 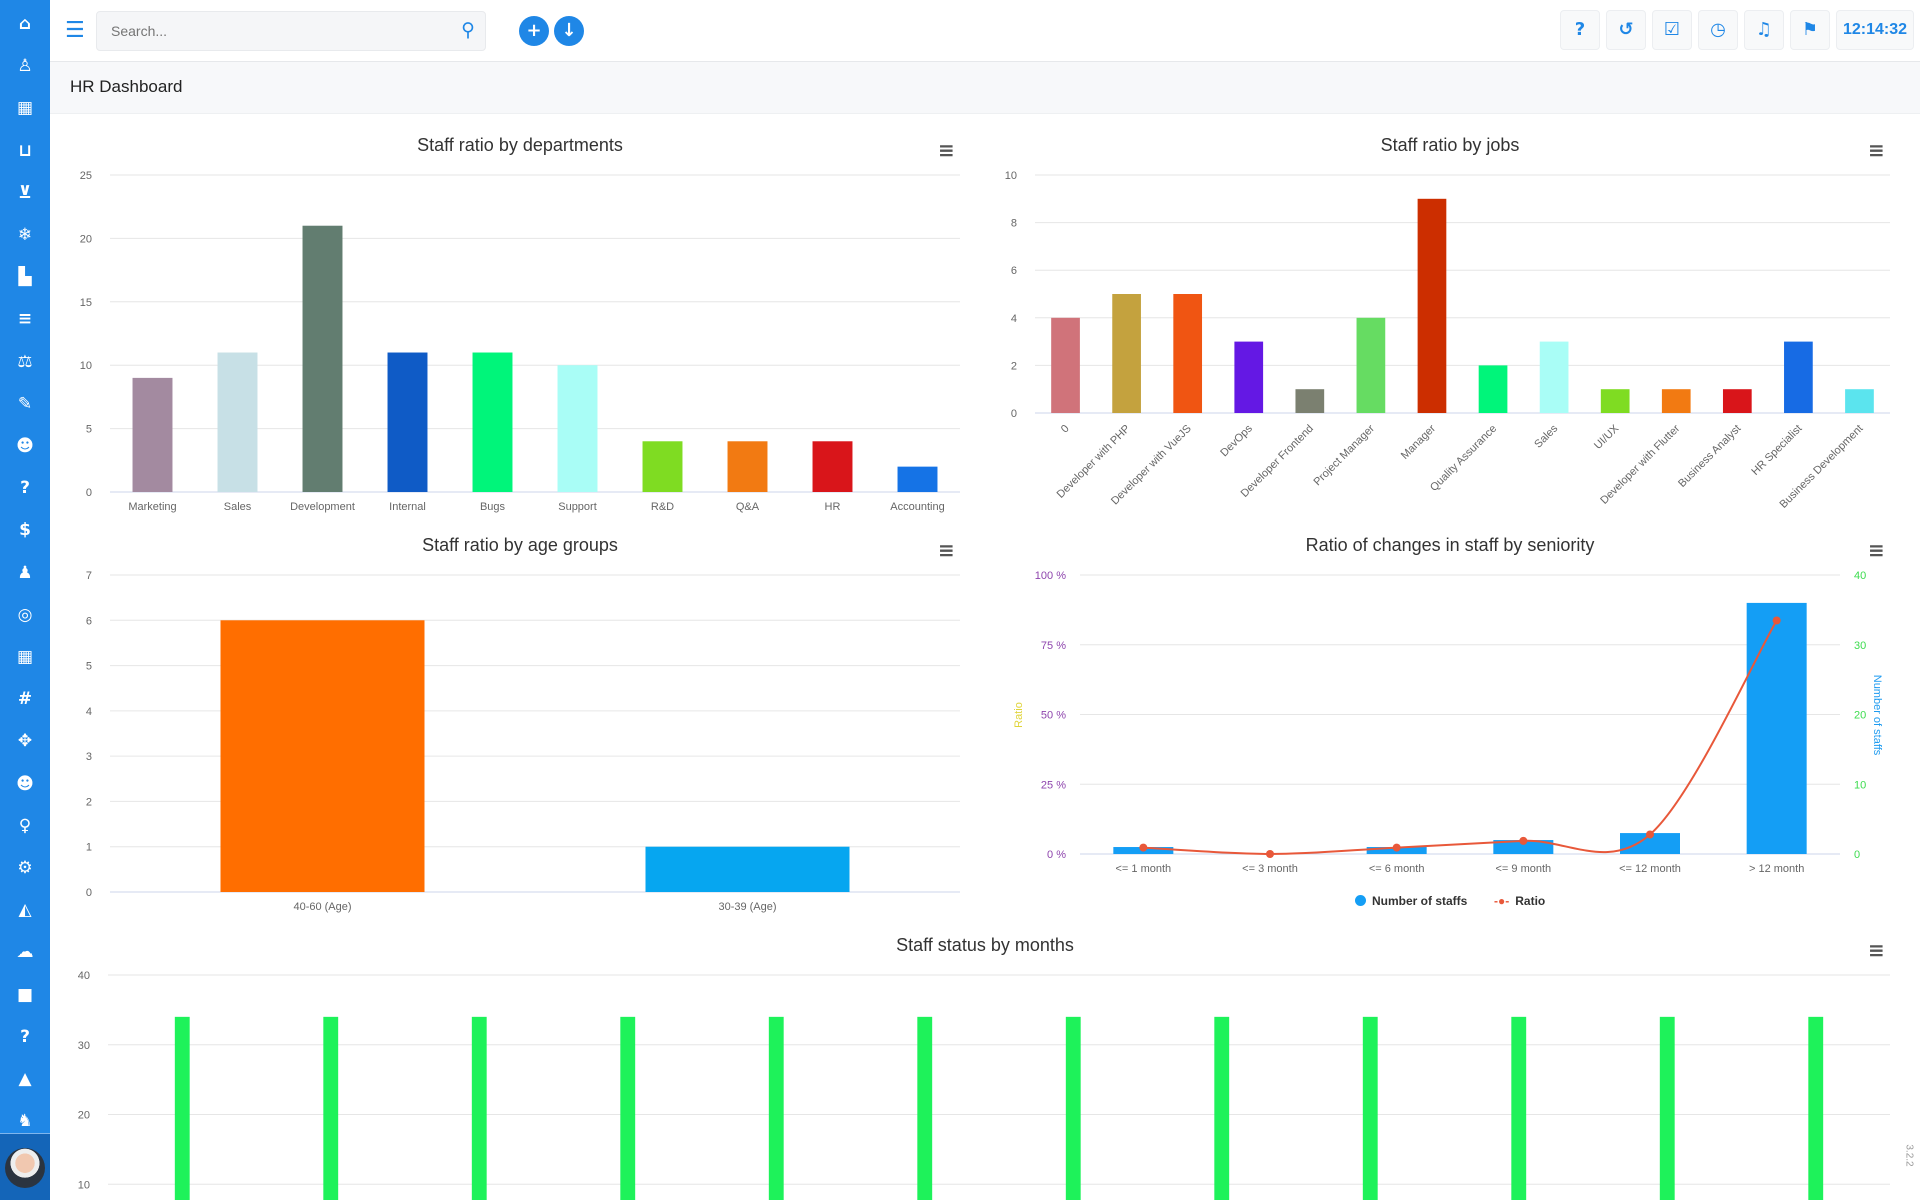 What do you see at coordinates (86, 303) in the screenshot?
I see `y-tick-label: 15` at bounding box center [86, 303].